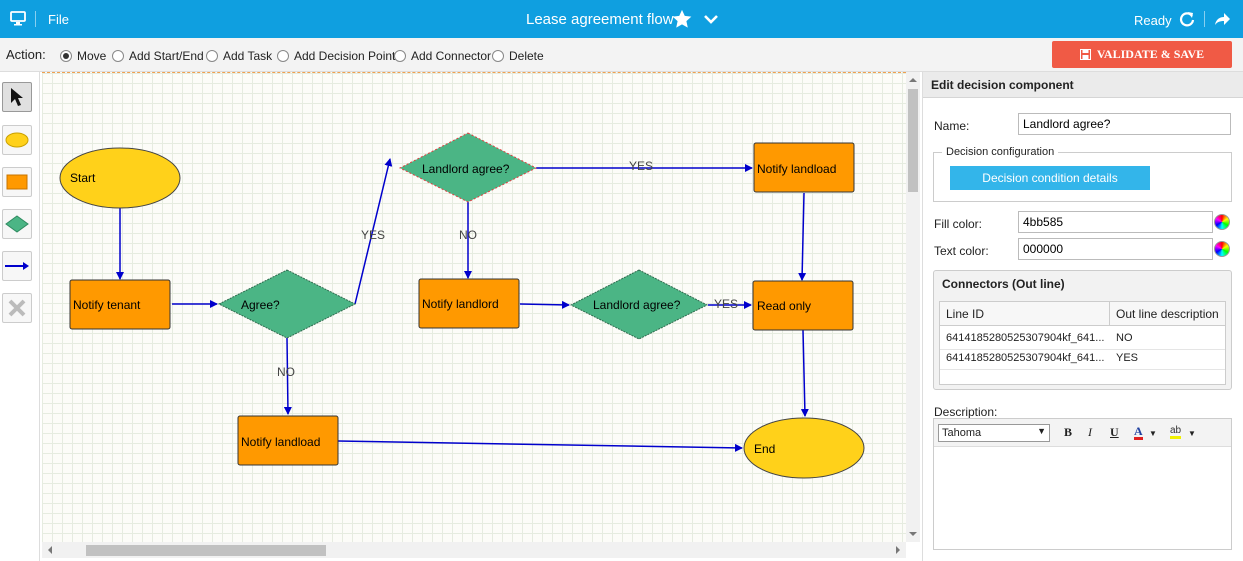 This screenshot has height=561, width=1243. What do you see at coordinates (1041, 431) in the screenshot?
I see `dropdown-arrow-icon: ▼` at bounding box center [1041, 431].